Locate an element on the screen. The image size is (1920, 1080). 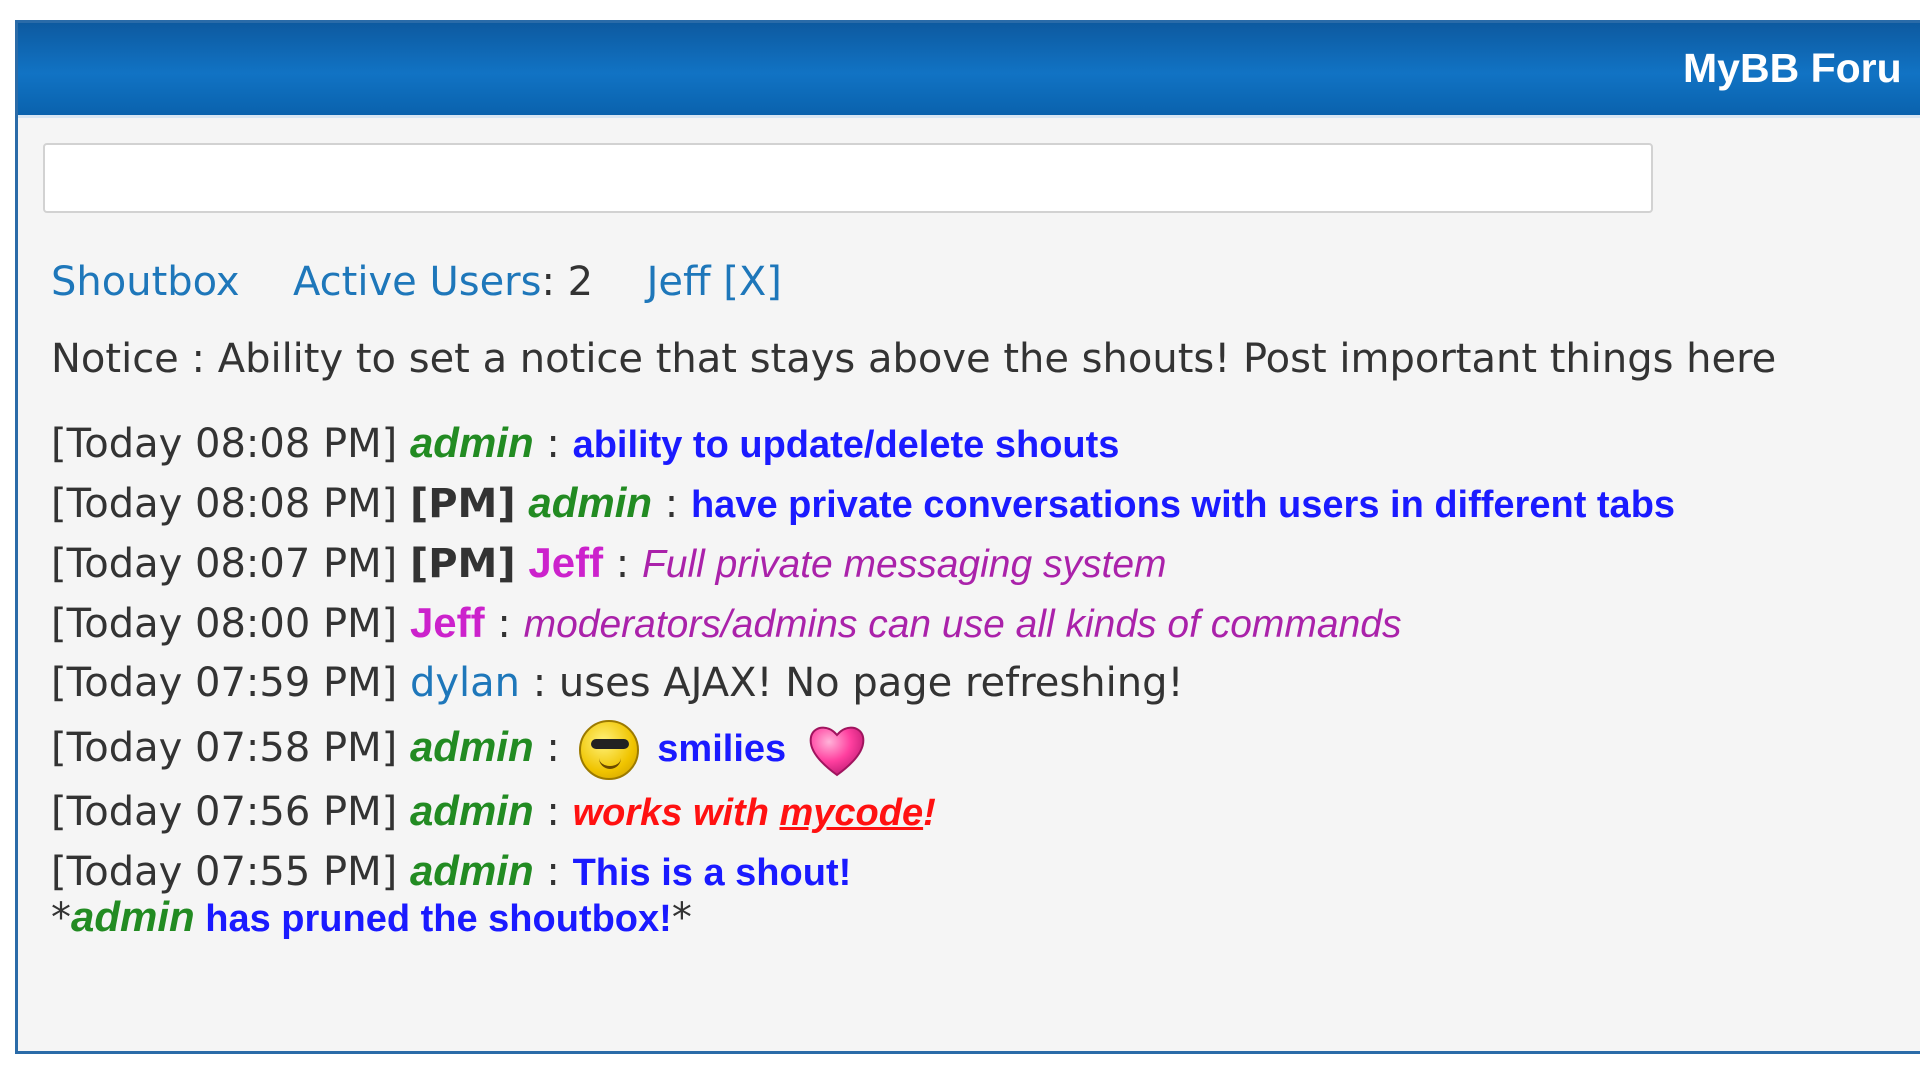
shout-text-end: ! is located at coordinates (929, 813).